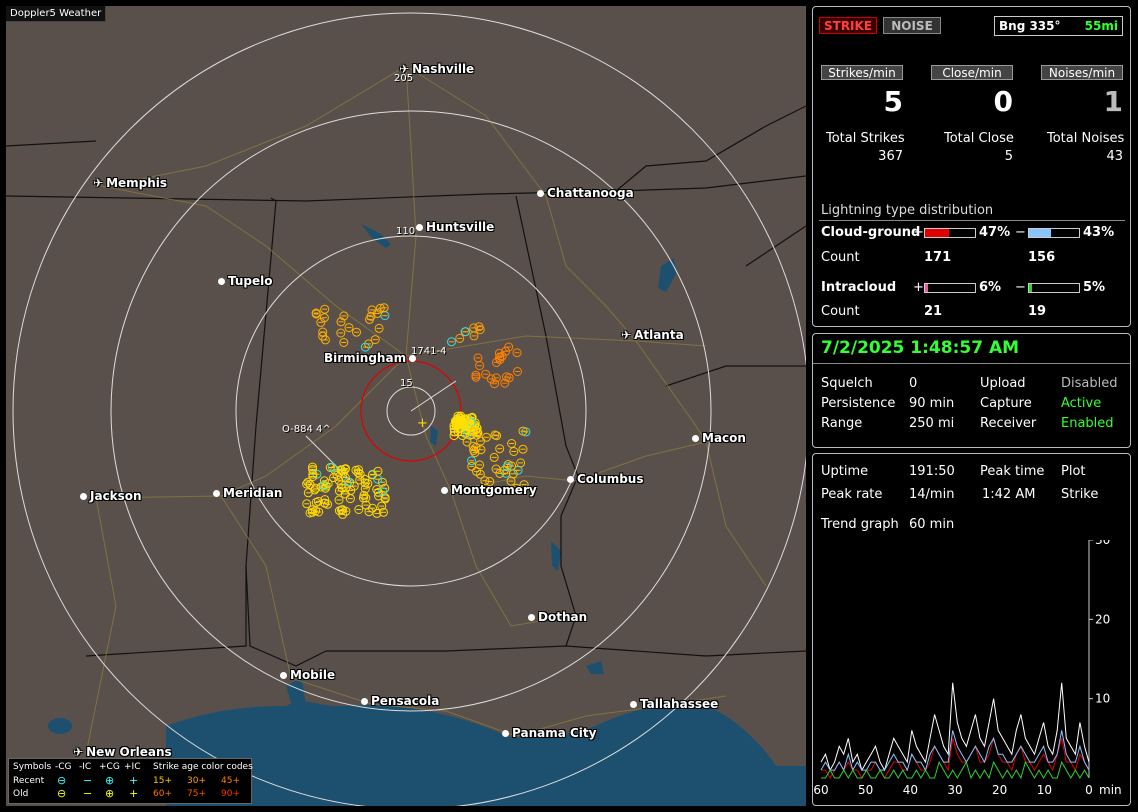 Image resolution: width=1138 pixels, height=812 pixels. Describe the element at coordinates (554, 733) in the screenshot. I see `city-label: Panama City` at that location.